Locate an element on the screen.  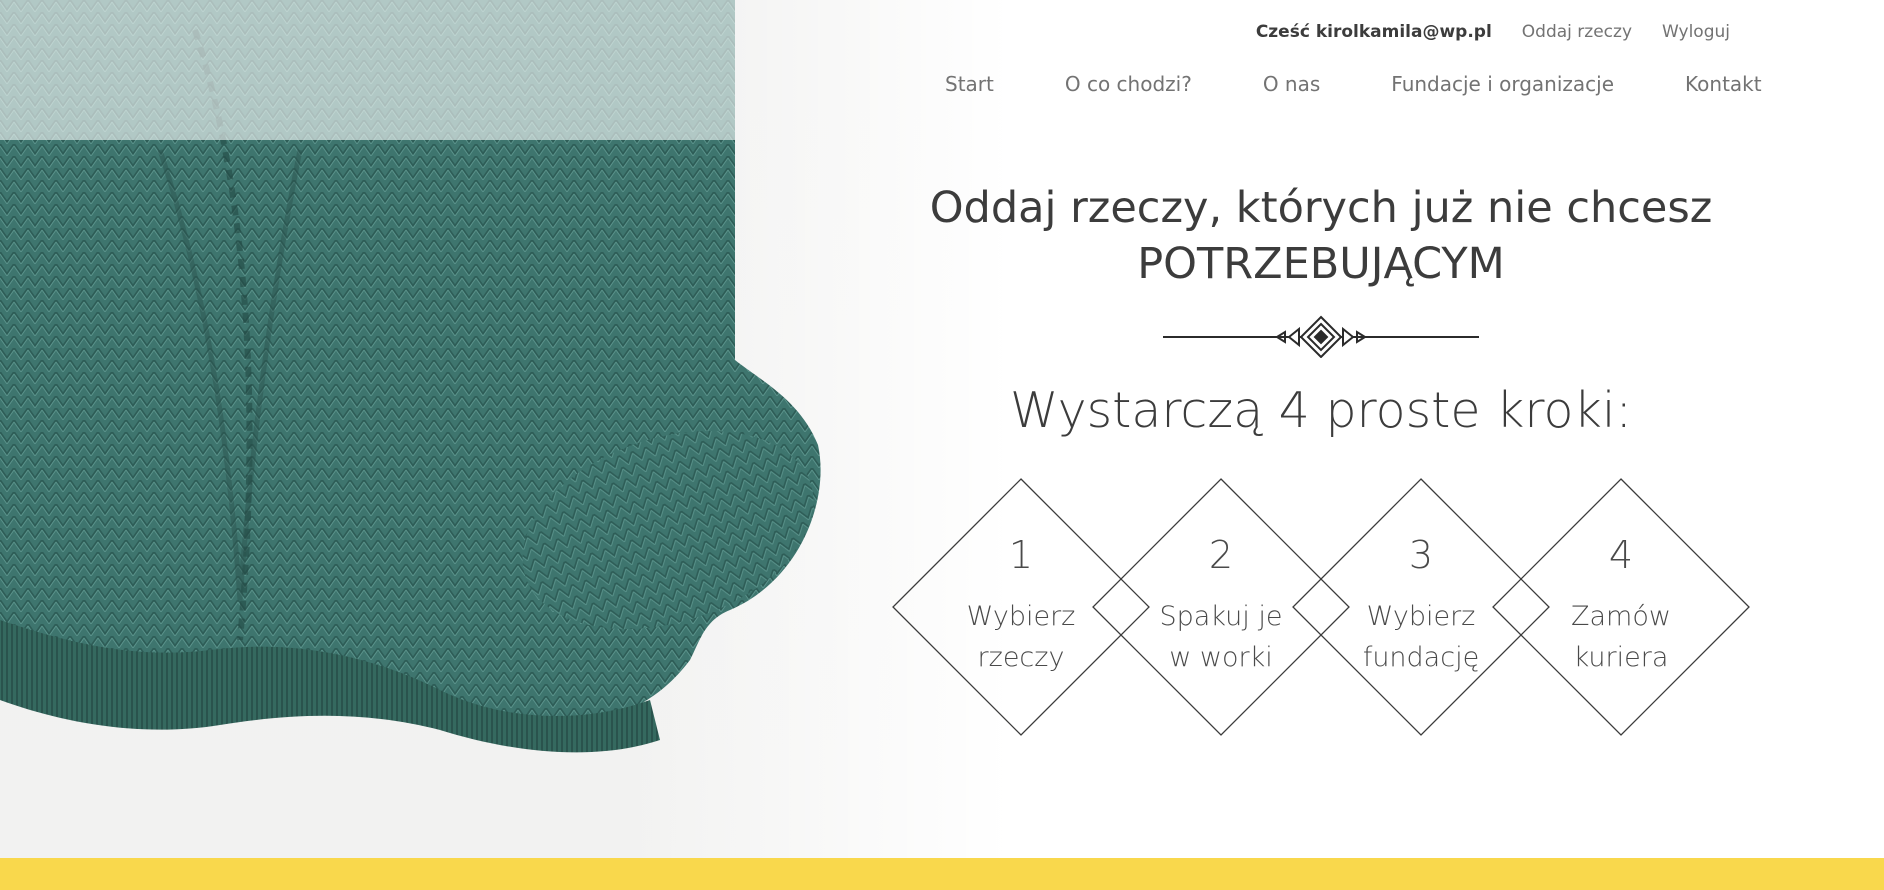
step-4: 4 Zamów kuriera is located at coordinates (1621, 607).